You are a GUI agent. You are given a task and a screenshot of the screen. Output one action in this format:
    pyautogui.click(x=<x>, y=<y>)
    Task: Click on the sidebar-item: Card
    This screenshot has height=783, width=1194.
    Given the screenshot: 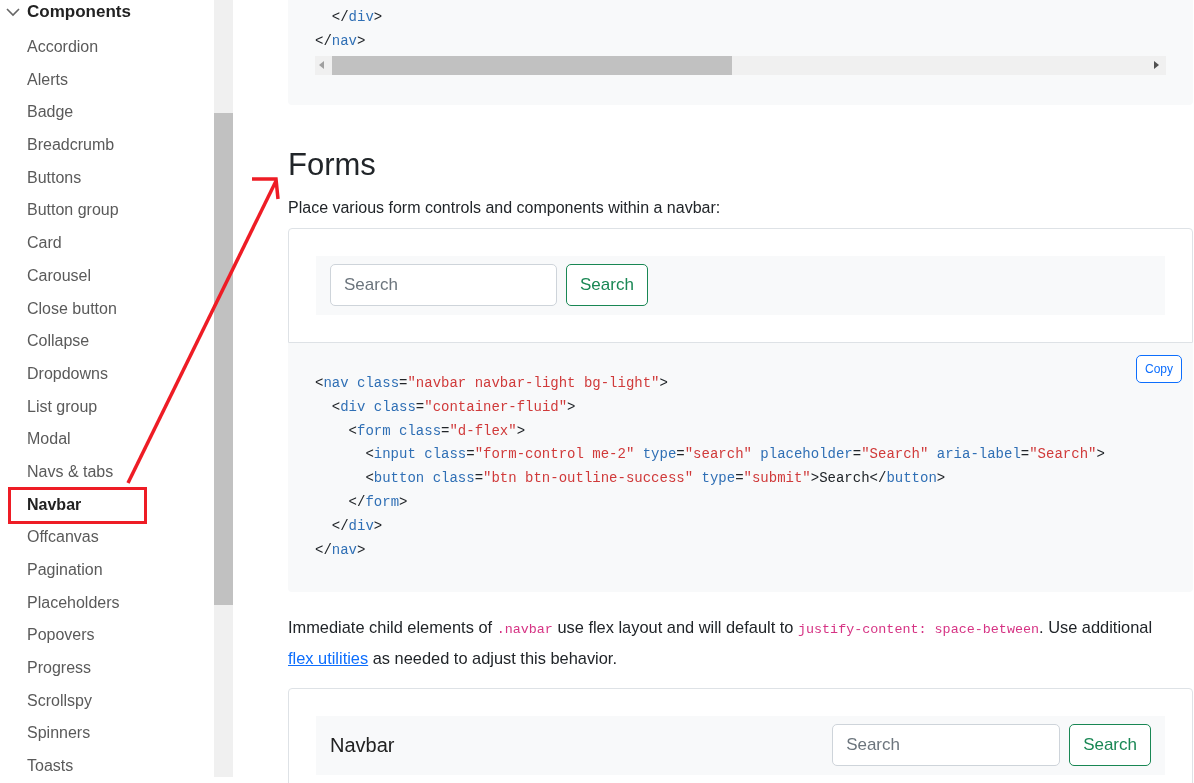 What is the action you would take?
    pyautogui.click(x=107, y=243)
    